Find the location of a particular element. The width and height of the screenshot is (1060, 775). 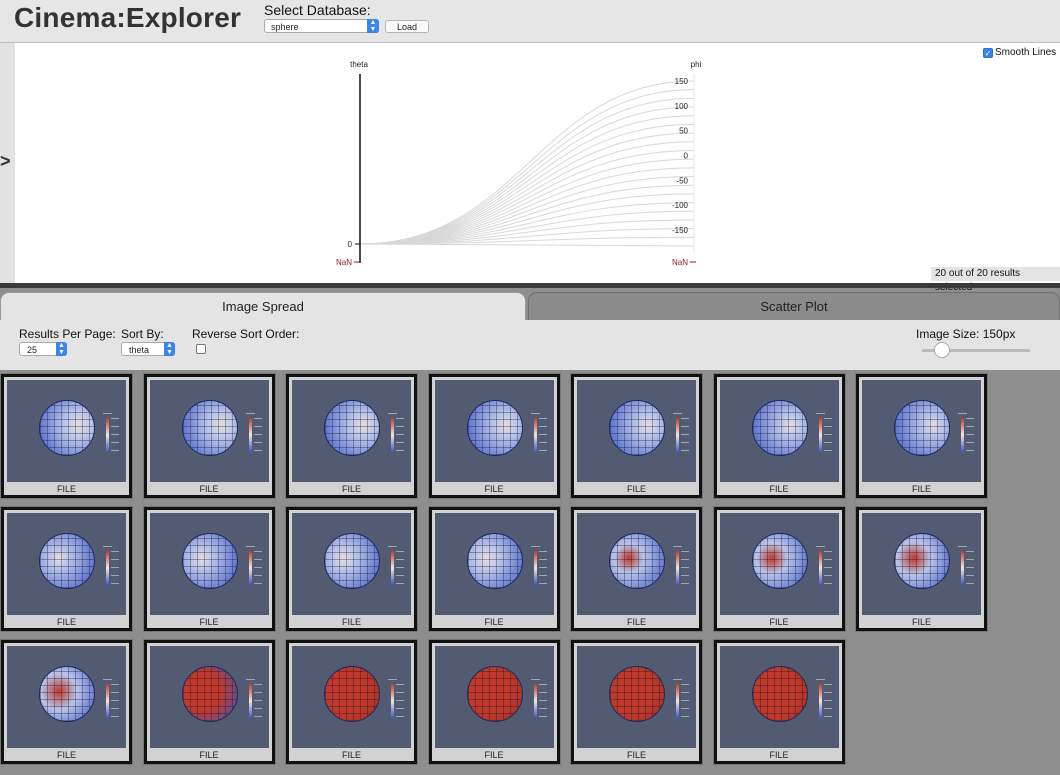

selection-count: 20 out of 20 results selected is located at coordinates (995, 280).